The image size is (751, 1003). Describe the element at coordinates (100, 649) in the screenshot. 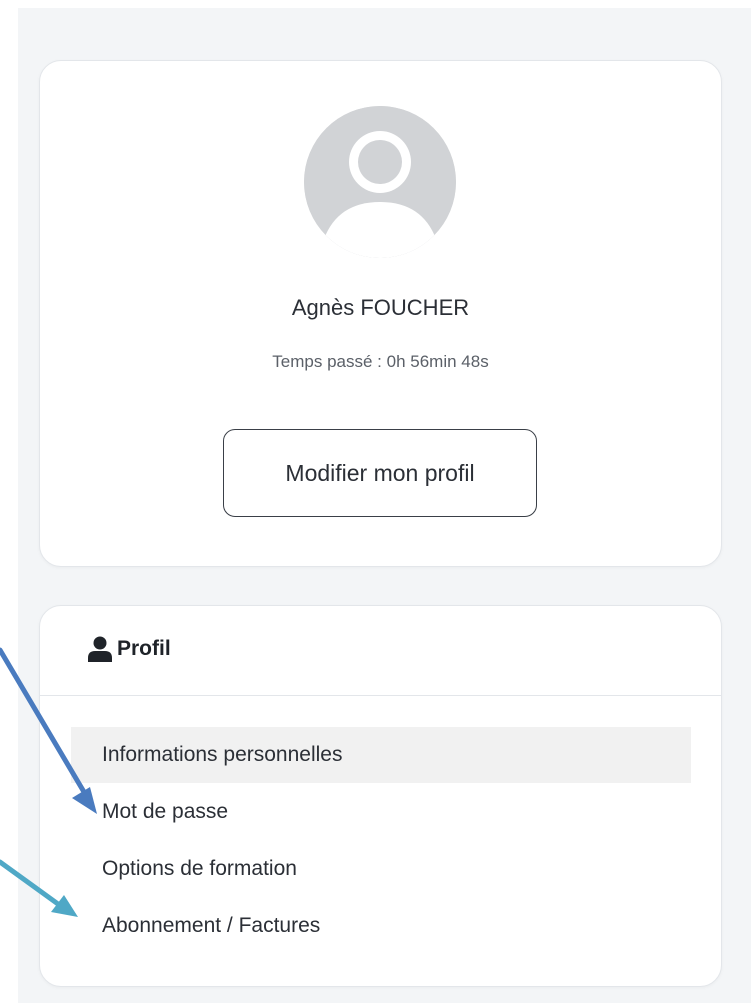

I see `person-icon` at that location.